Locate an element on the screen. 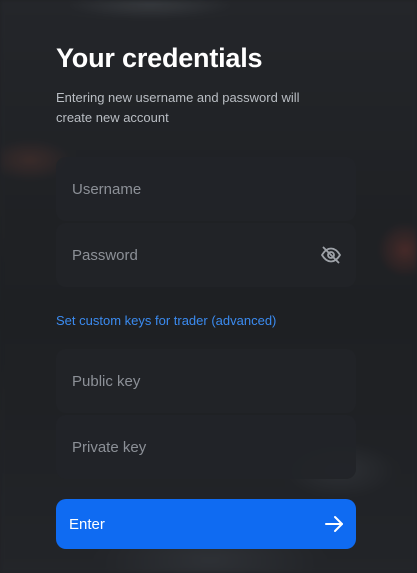 The image size is (417, 573). public-key-input is located at coordinates (206, 381).